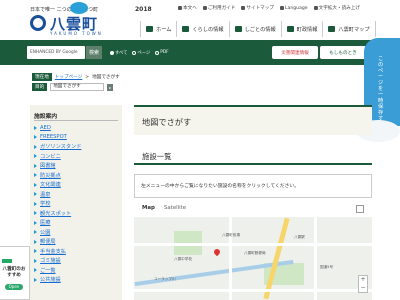 The width and height of the screenshot is (400, 300). What do you see at coordinates (336, 8) in the screenshot?
I see `utility-link: 文字拡大・読み上げ` at bounding box center [336, 8].